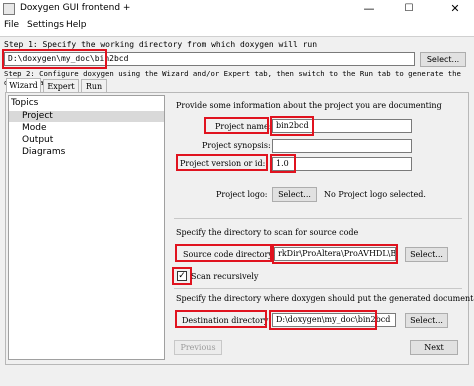 The width and height of the screenshot is (474, 386). Describe the element at coordinates (455, 9) in the screenshot. I see `close-button: ✕` at that location.